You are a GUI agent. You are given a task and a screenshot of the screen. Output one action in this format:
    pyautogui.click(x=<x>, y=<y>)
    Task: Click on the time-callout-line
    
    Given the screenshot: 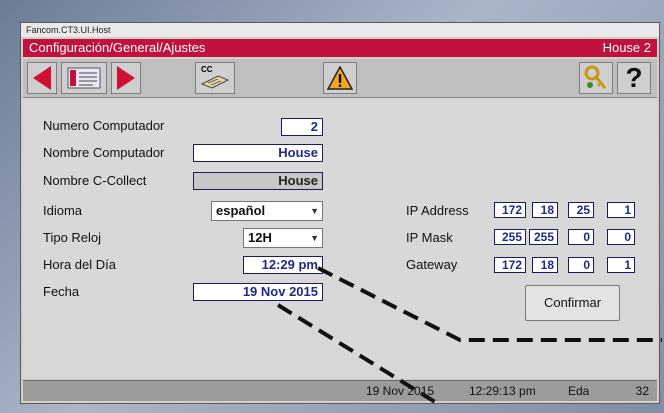 What is the action you would take?
    pyautogui.click(x=489, y=304)
    